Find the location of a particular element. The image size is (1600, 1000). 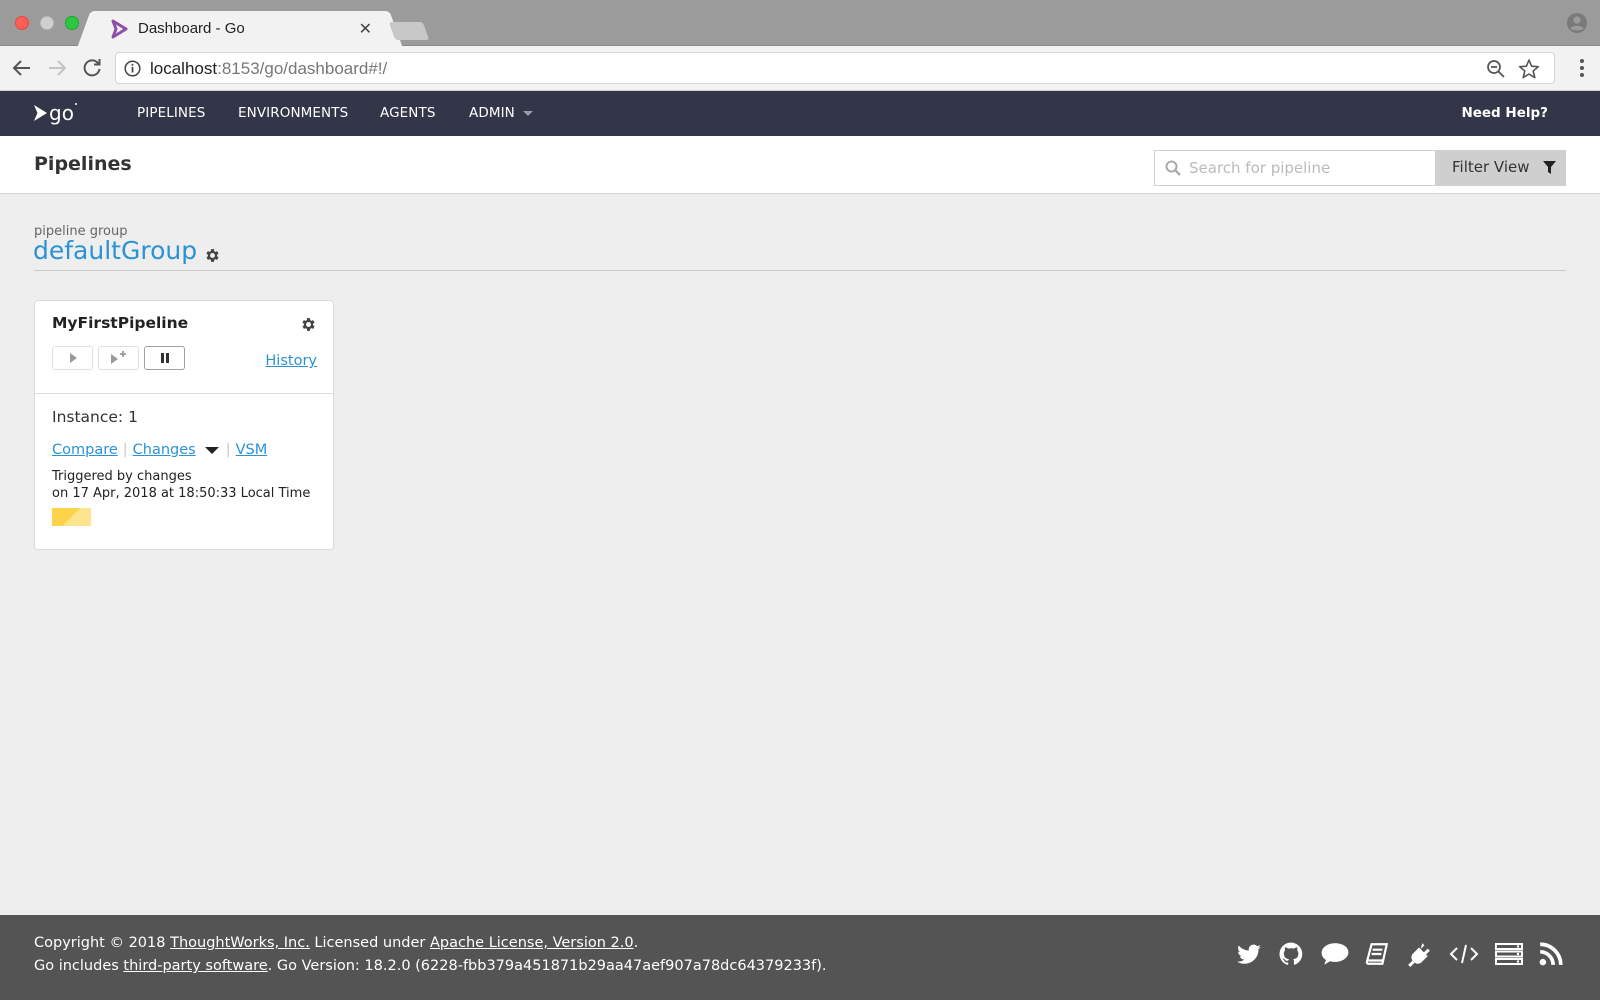

third-party-link: third-party software is located at coordinates (195, 966).